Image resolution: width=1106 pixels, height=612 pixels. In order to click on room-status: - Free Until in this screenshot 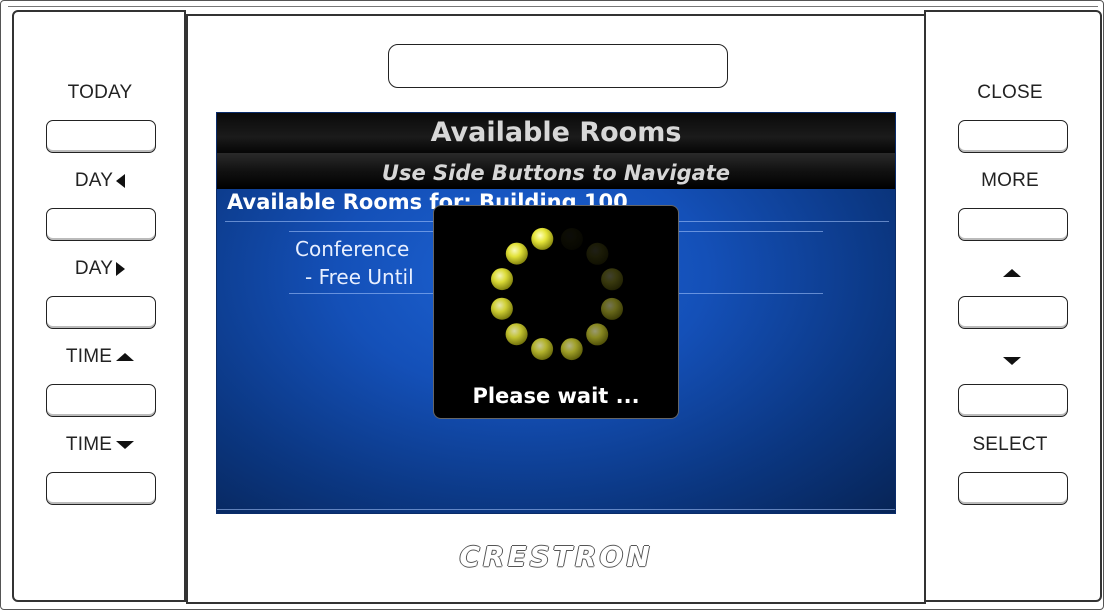, I will do `click(359, 277)`.